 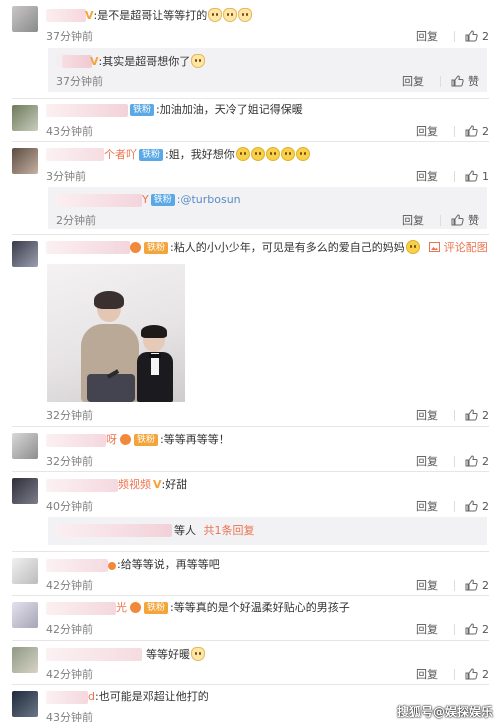 What do you see at coordinates (69, 506) in the screenshot?
I see `timestamp: 40分钟前` at bounding box center [69, 506].